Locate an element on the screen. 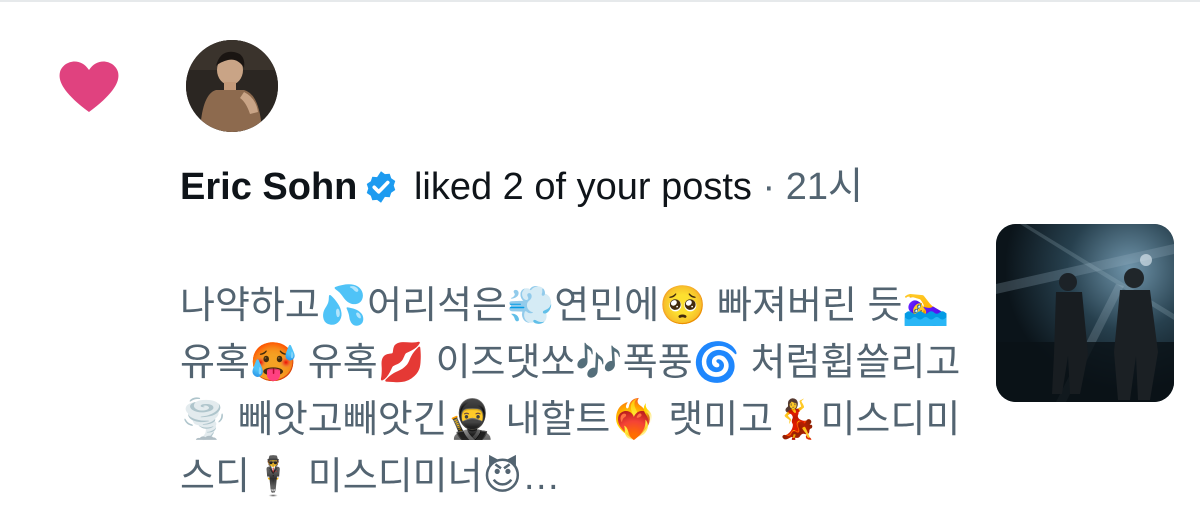 This screenshot has height=520, width=1200. user-name: Eric Sohn is located at coordinates (268, 187).